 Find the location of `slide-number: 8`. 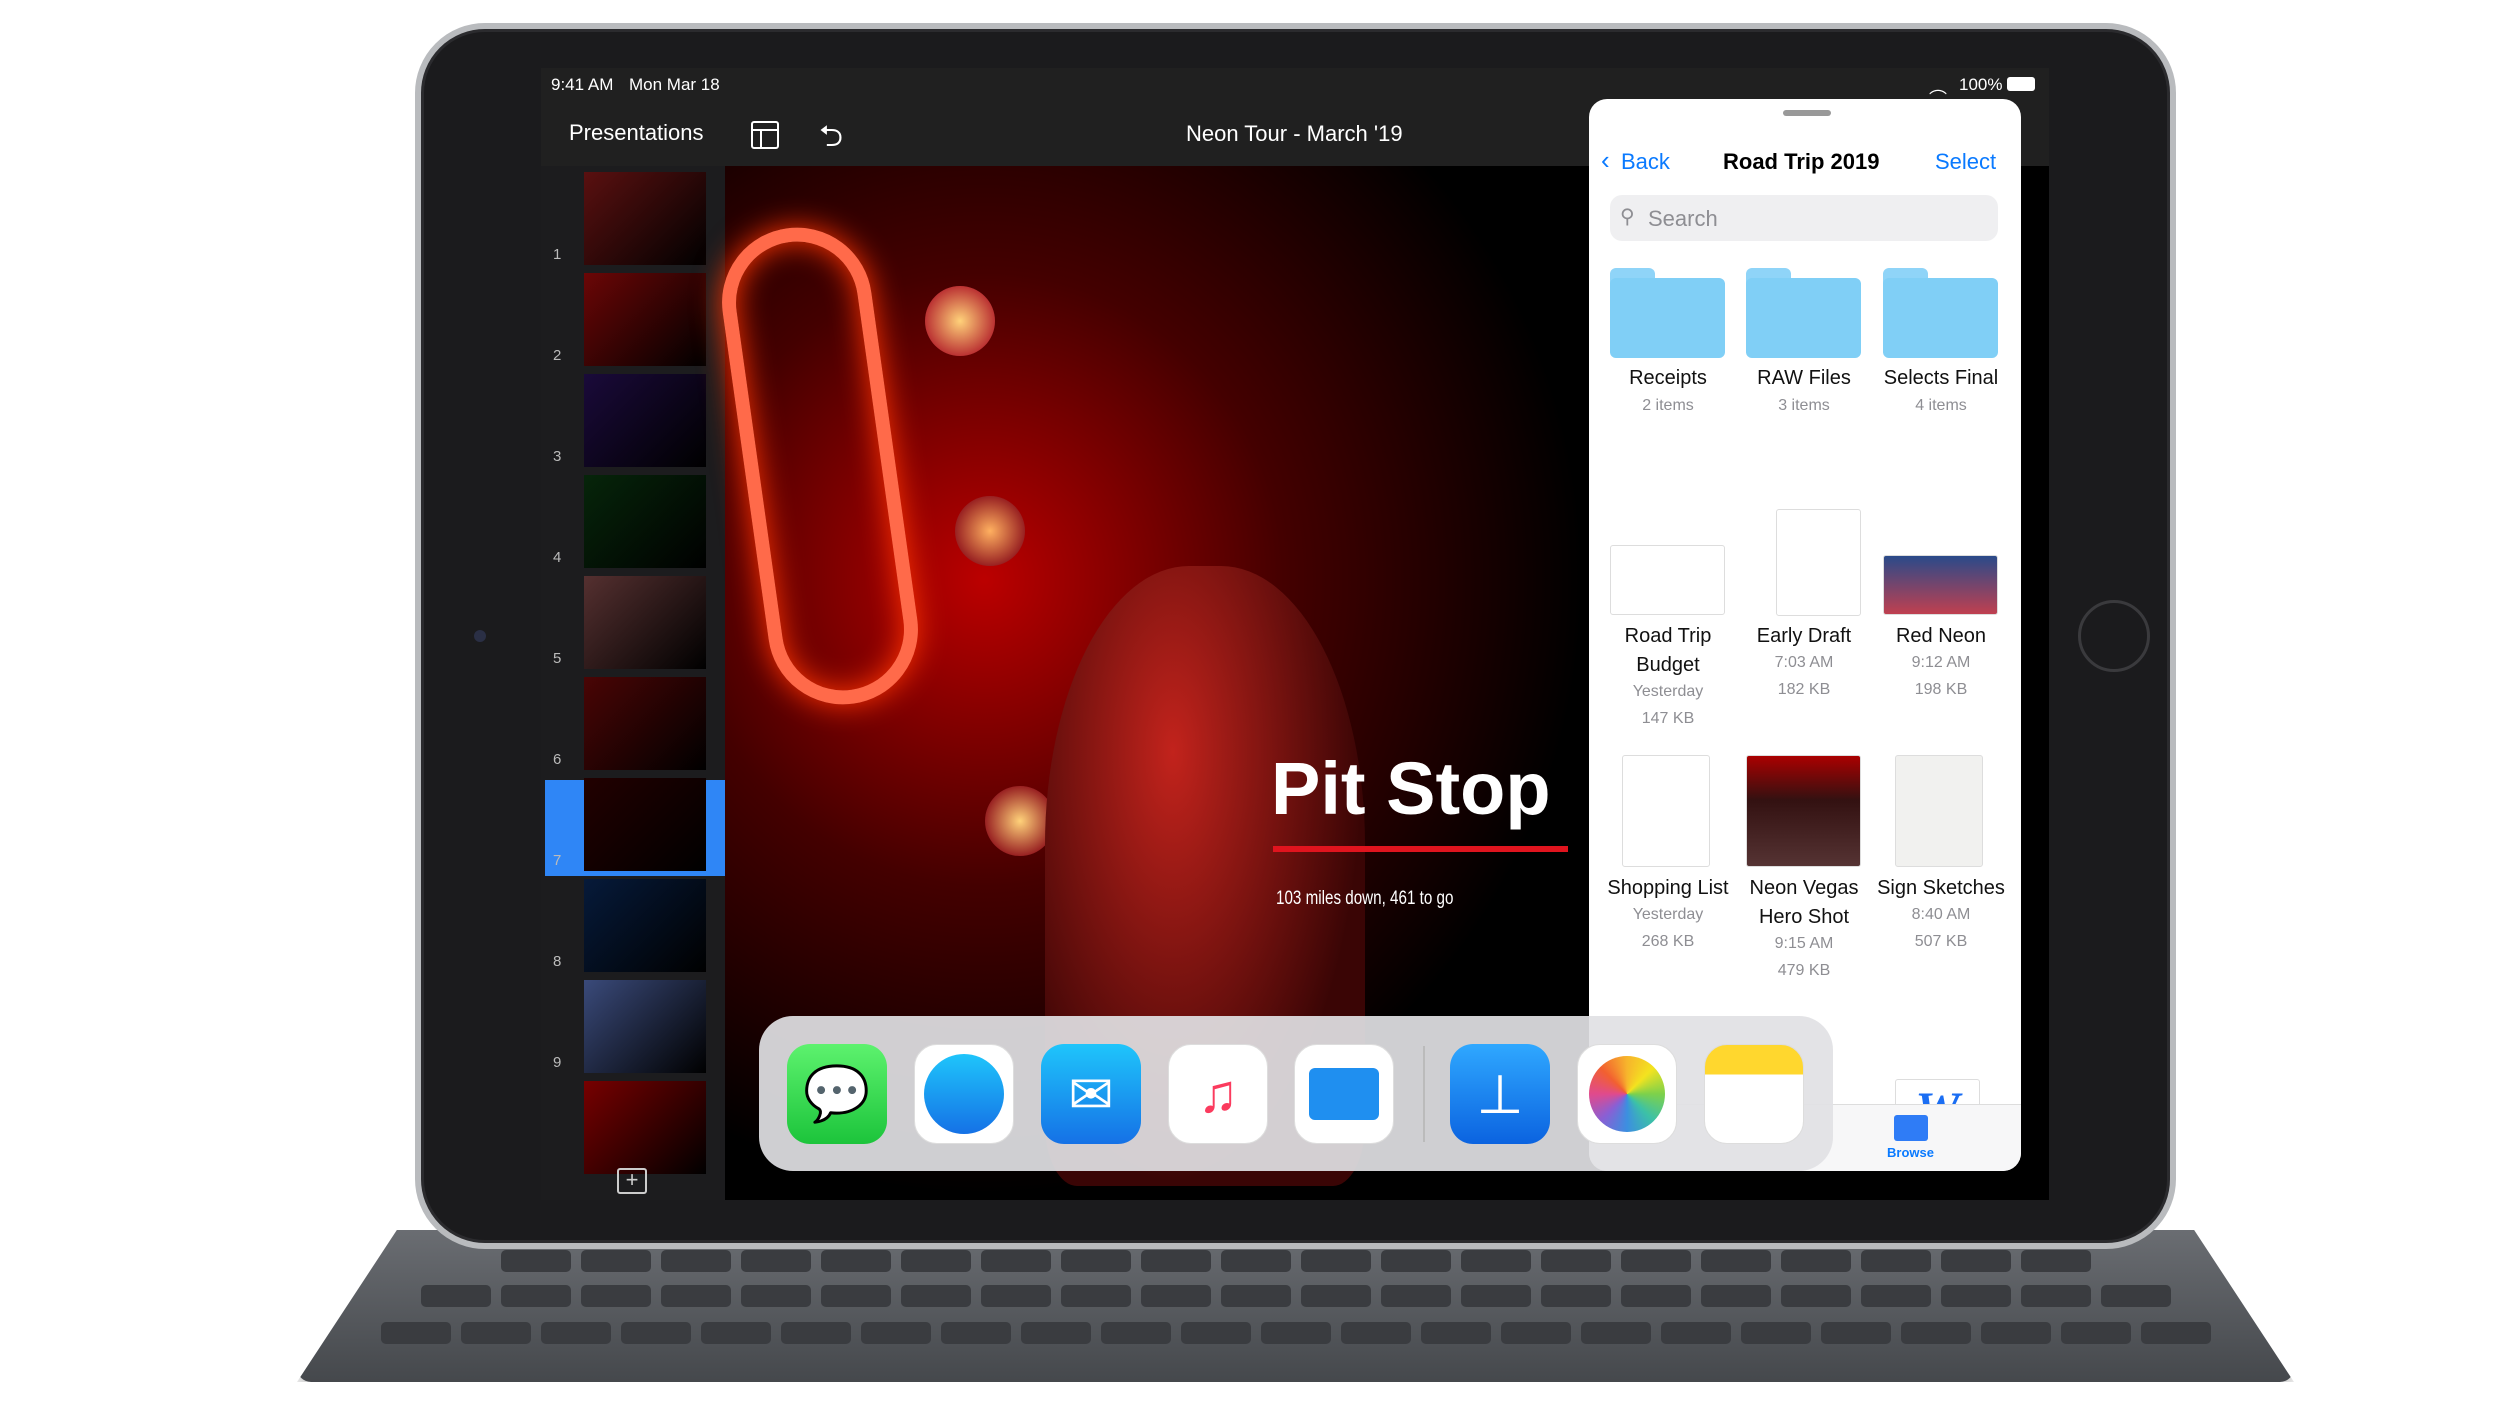

slide-number: 8 is located at coordinates (557, 961).